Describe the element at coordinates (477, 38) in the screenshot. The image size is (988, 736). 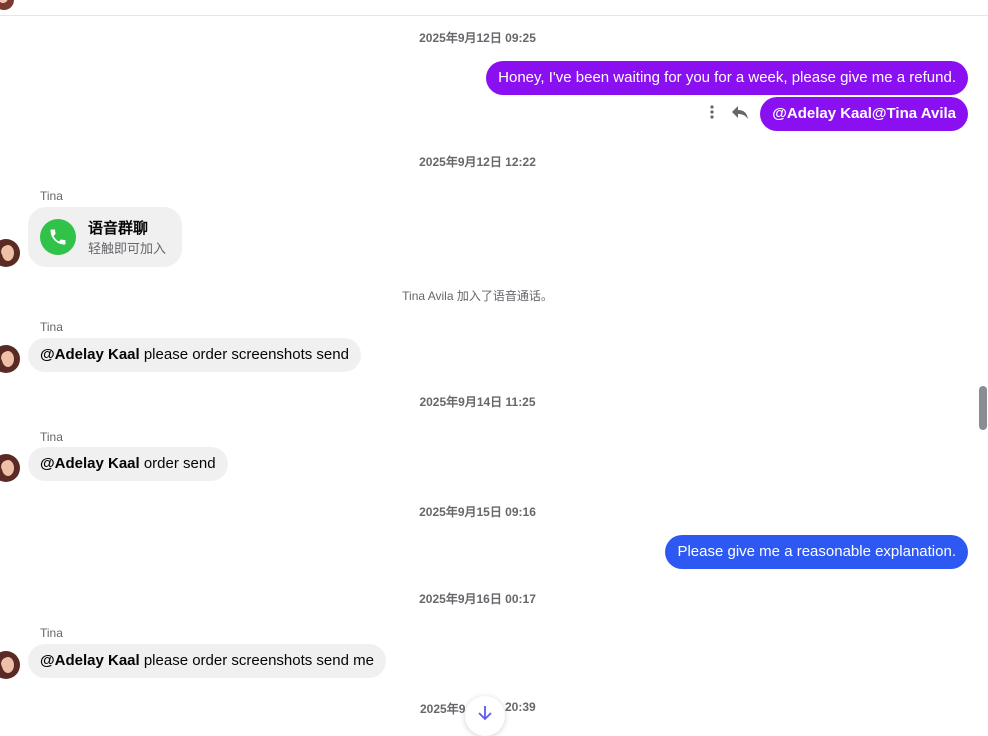
I see `timestamp: 2025年9月12日 09:25` at that location.